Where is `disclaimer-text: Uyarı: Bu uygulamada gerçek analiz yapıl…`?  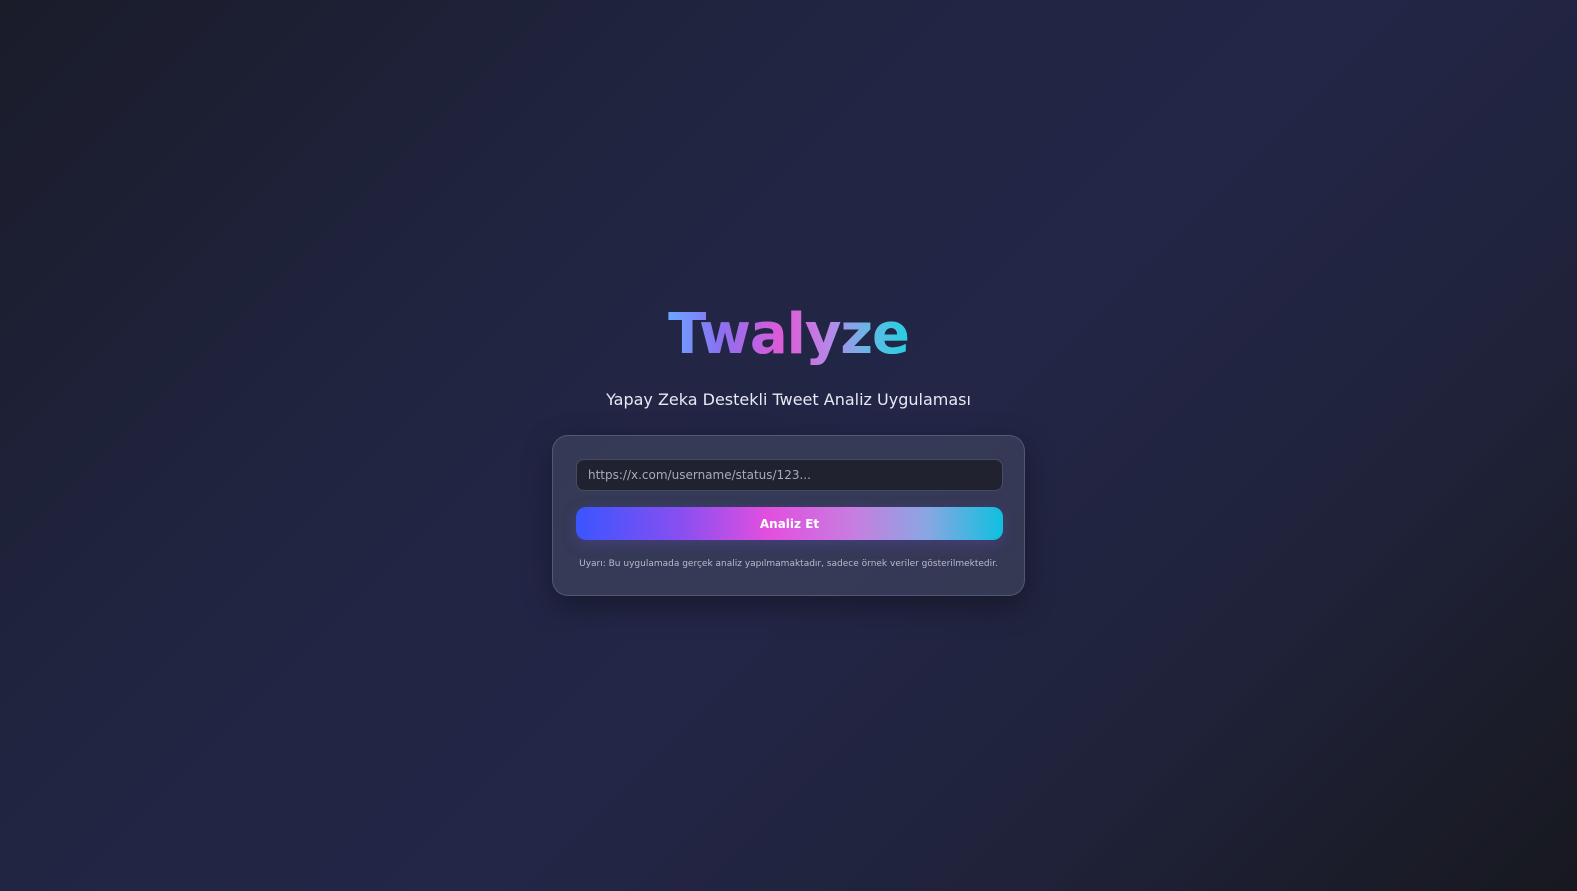 disclaimer-text: Uyarı: Bu uygulamada gerçek analiz yapıl… is located at coordinates (788, 564).